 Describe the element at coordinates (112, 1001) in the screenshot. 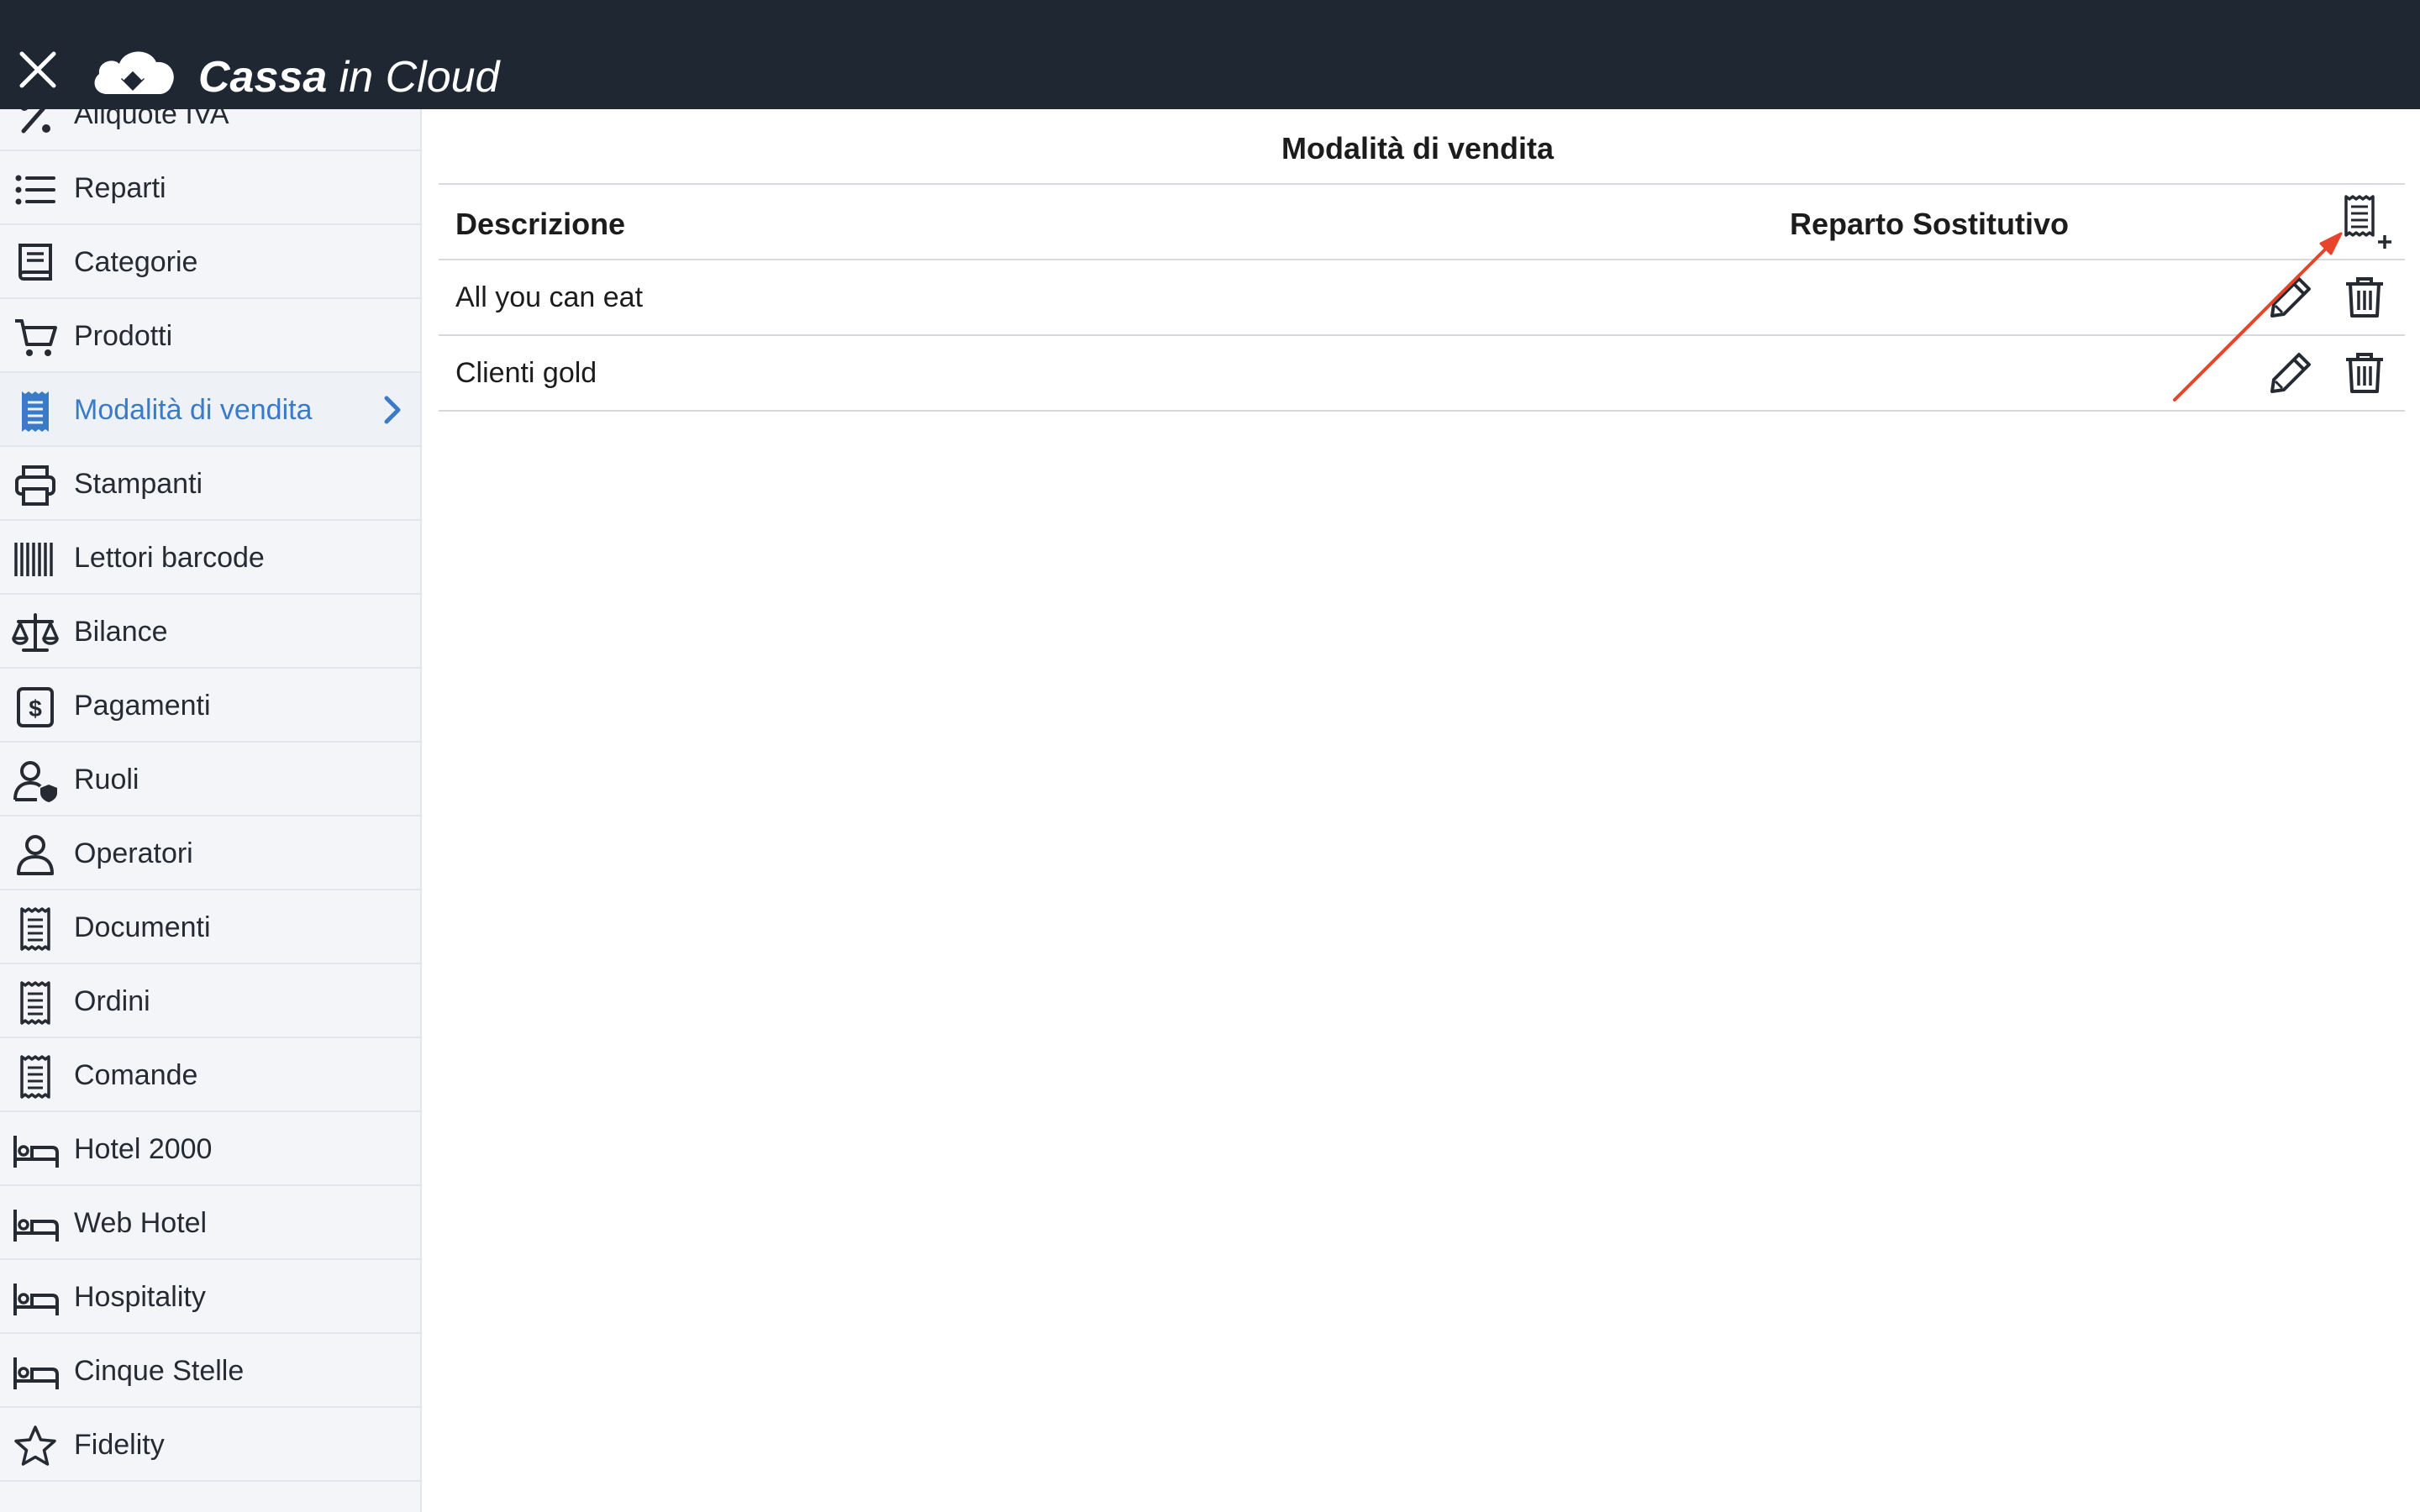

I see `sidebar-item-label: Ordini` at that location.